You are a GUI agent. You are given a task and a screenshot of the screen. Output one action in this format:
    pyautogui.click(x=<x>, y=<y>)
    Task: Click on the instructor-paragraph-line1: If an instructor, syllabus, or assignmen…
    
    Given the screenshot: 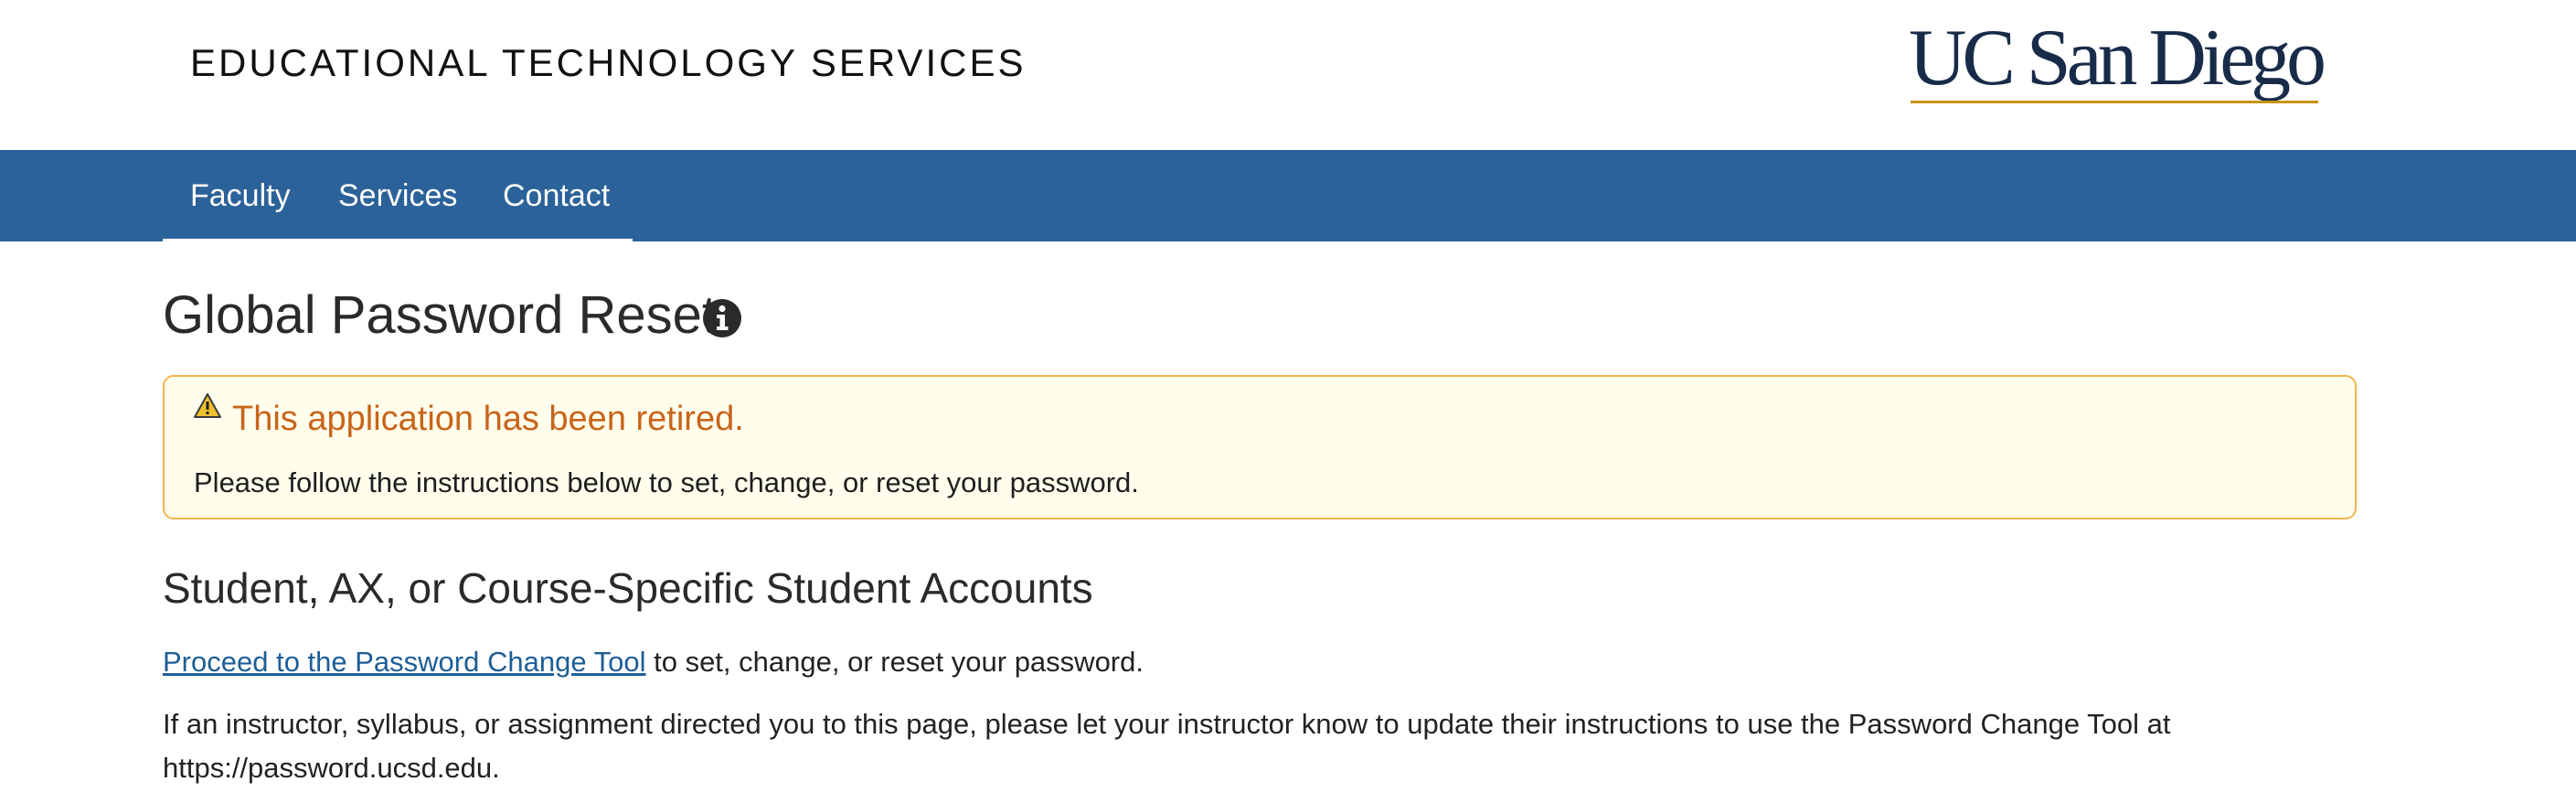 What is the action you would take?
    pyautogui.click(x=1167, y=724)
    